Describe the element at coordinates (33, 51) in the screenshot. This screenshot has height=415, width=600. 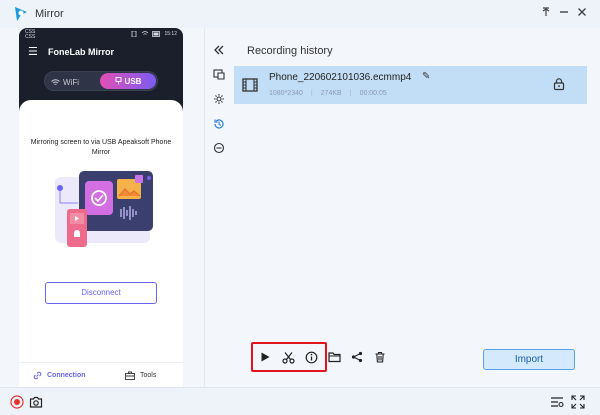
I see `hamburger-menu-icon: ☰` at that location.